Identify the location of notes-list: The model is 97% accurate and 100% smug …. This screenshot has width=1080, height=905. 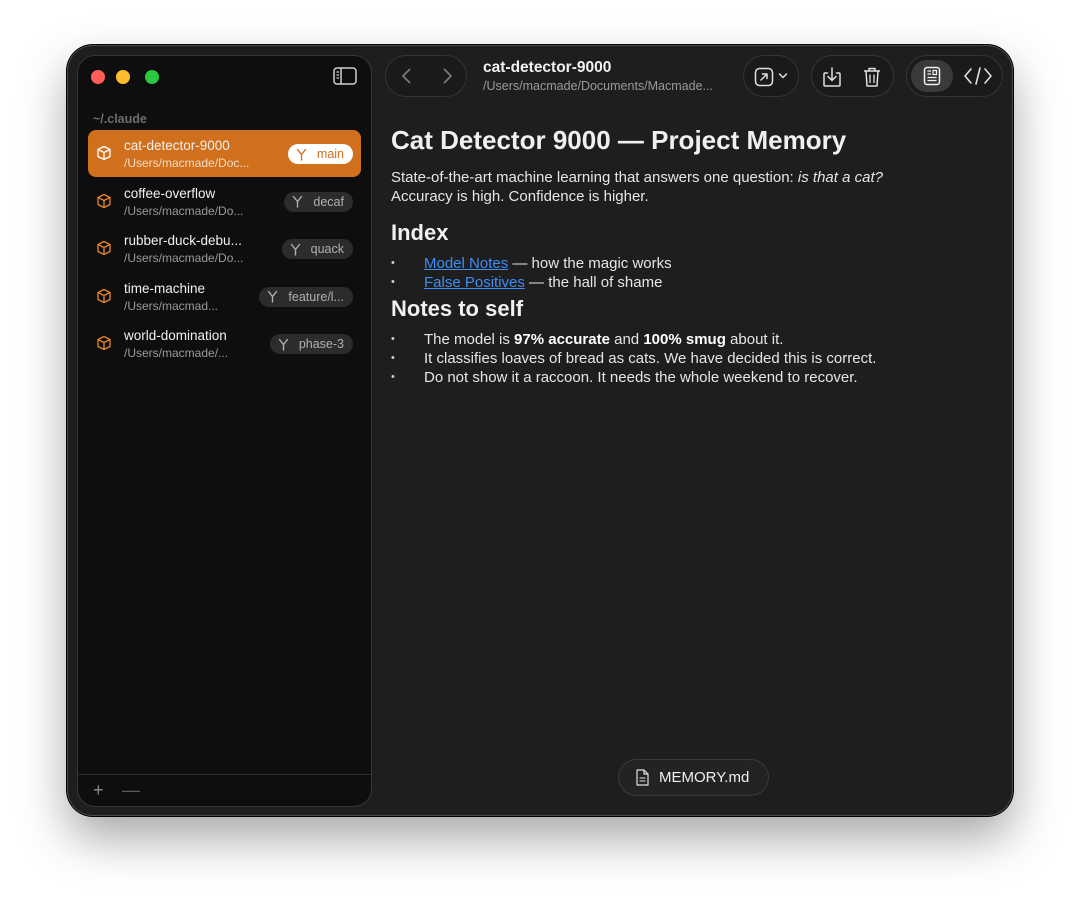
(691, 358).